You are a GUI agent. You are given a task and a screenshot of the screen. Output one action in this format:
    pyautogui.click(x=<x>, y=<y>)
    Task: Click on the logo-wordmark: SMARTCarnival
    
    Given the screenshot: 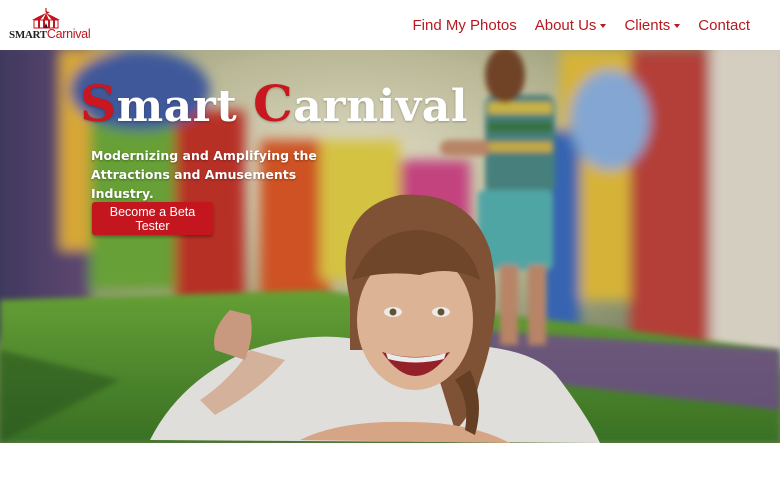 What is the action you would take?
    pyautogui.click(x=50, y=34)
    